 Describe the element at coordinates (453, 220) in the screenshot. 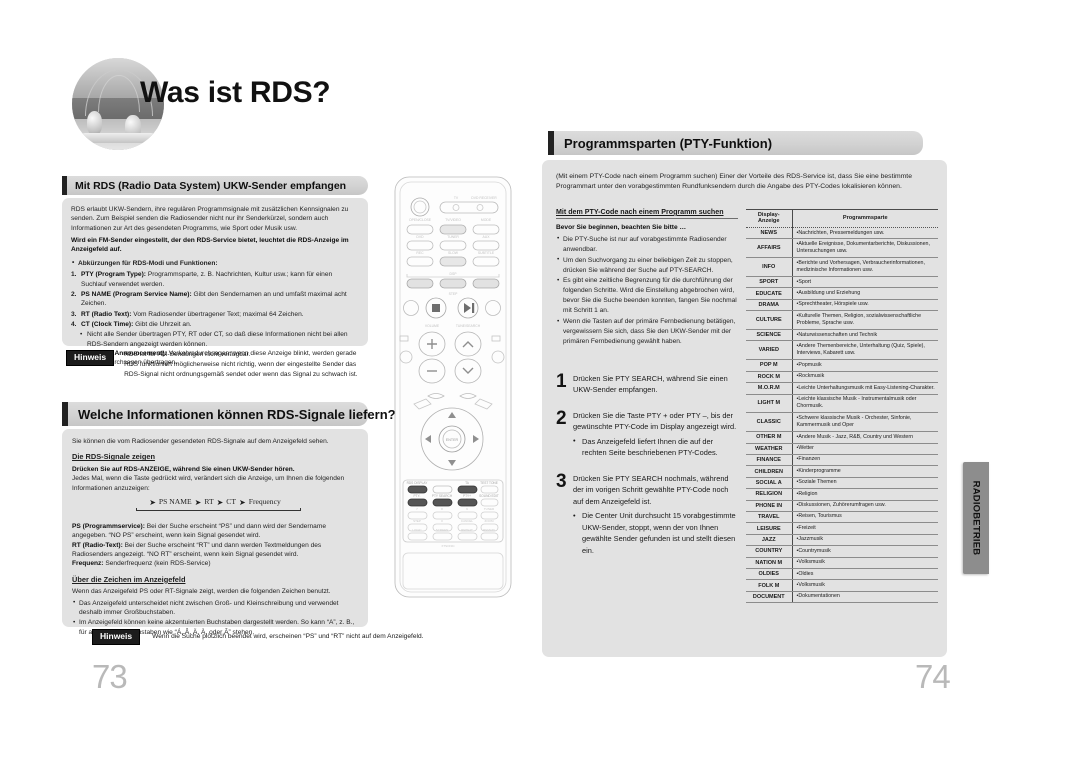

I see `svg-text: TV/VIDEO` at that location.